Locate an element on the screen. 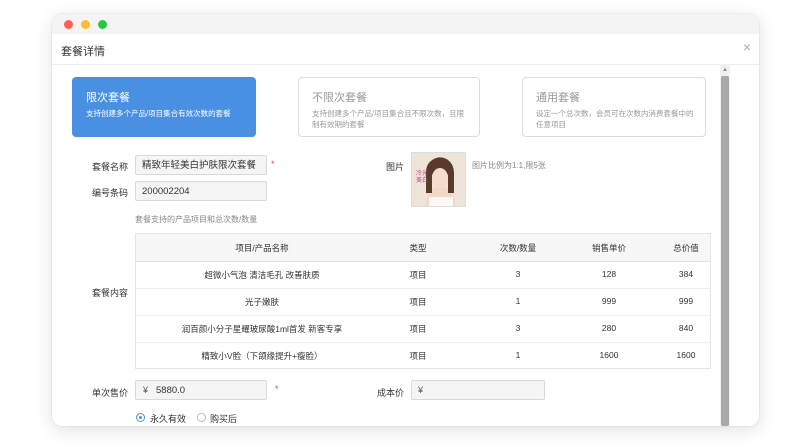  cost-price-input is located at coordinates (478, 390).